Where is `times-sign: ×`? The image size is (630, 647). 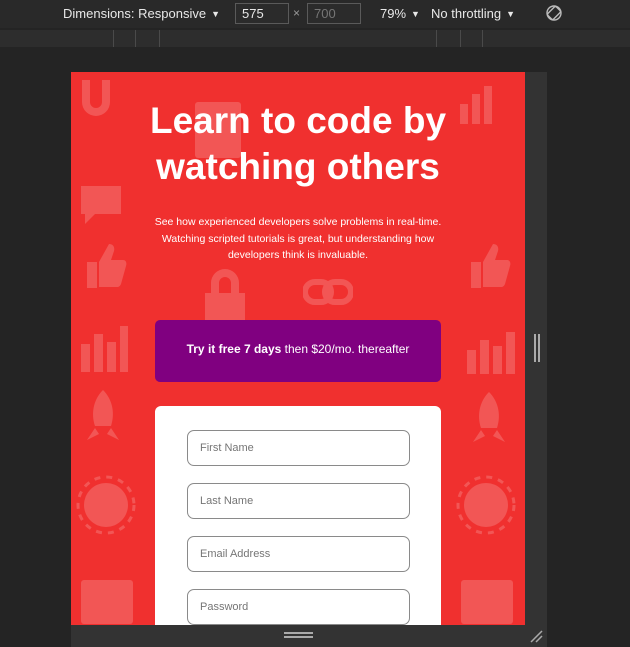 times-sign: × is located at coordinates (297, 13).